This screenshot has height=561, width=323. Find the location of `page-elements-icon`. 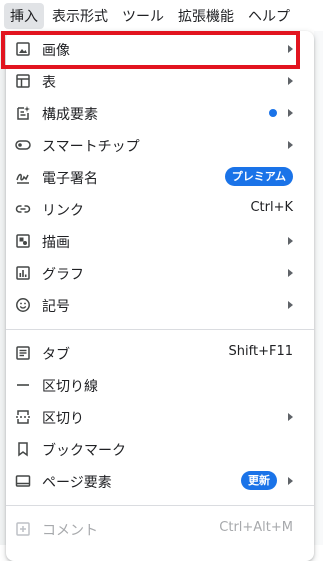

page-elements-icon is located at coordinates (23, 481).